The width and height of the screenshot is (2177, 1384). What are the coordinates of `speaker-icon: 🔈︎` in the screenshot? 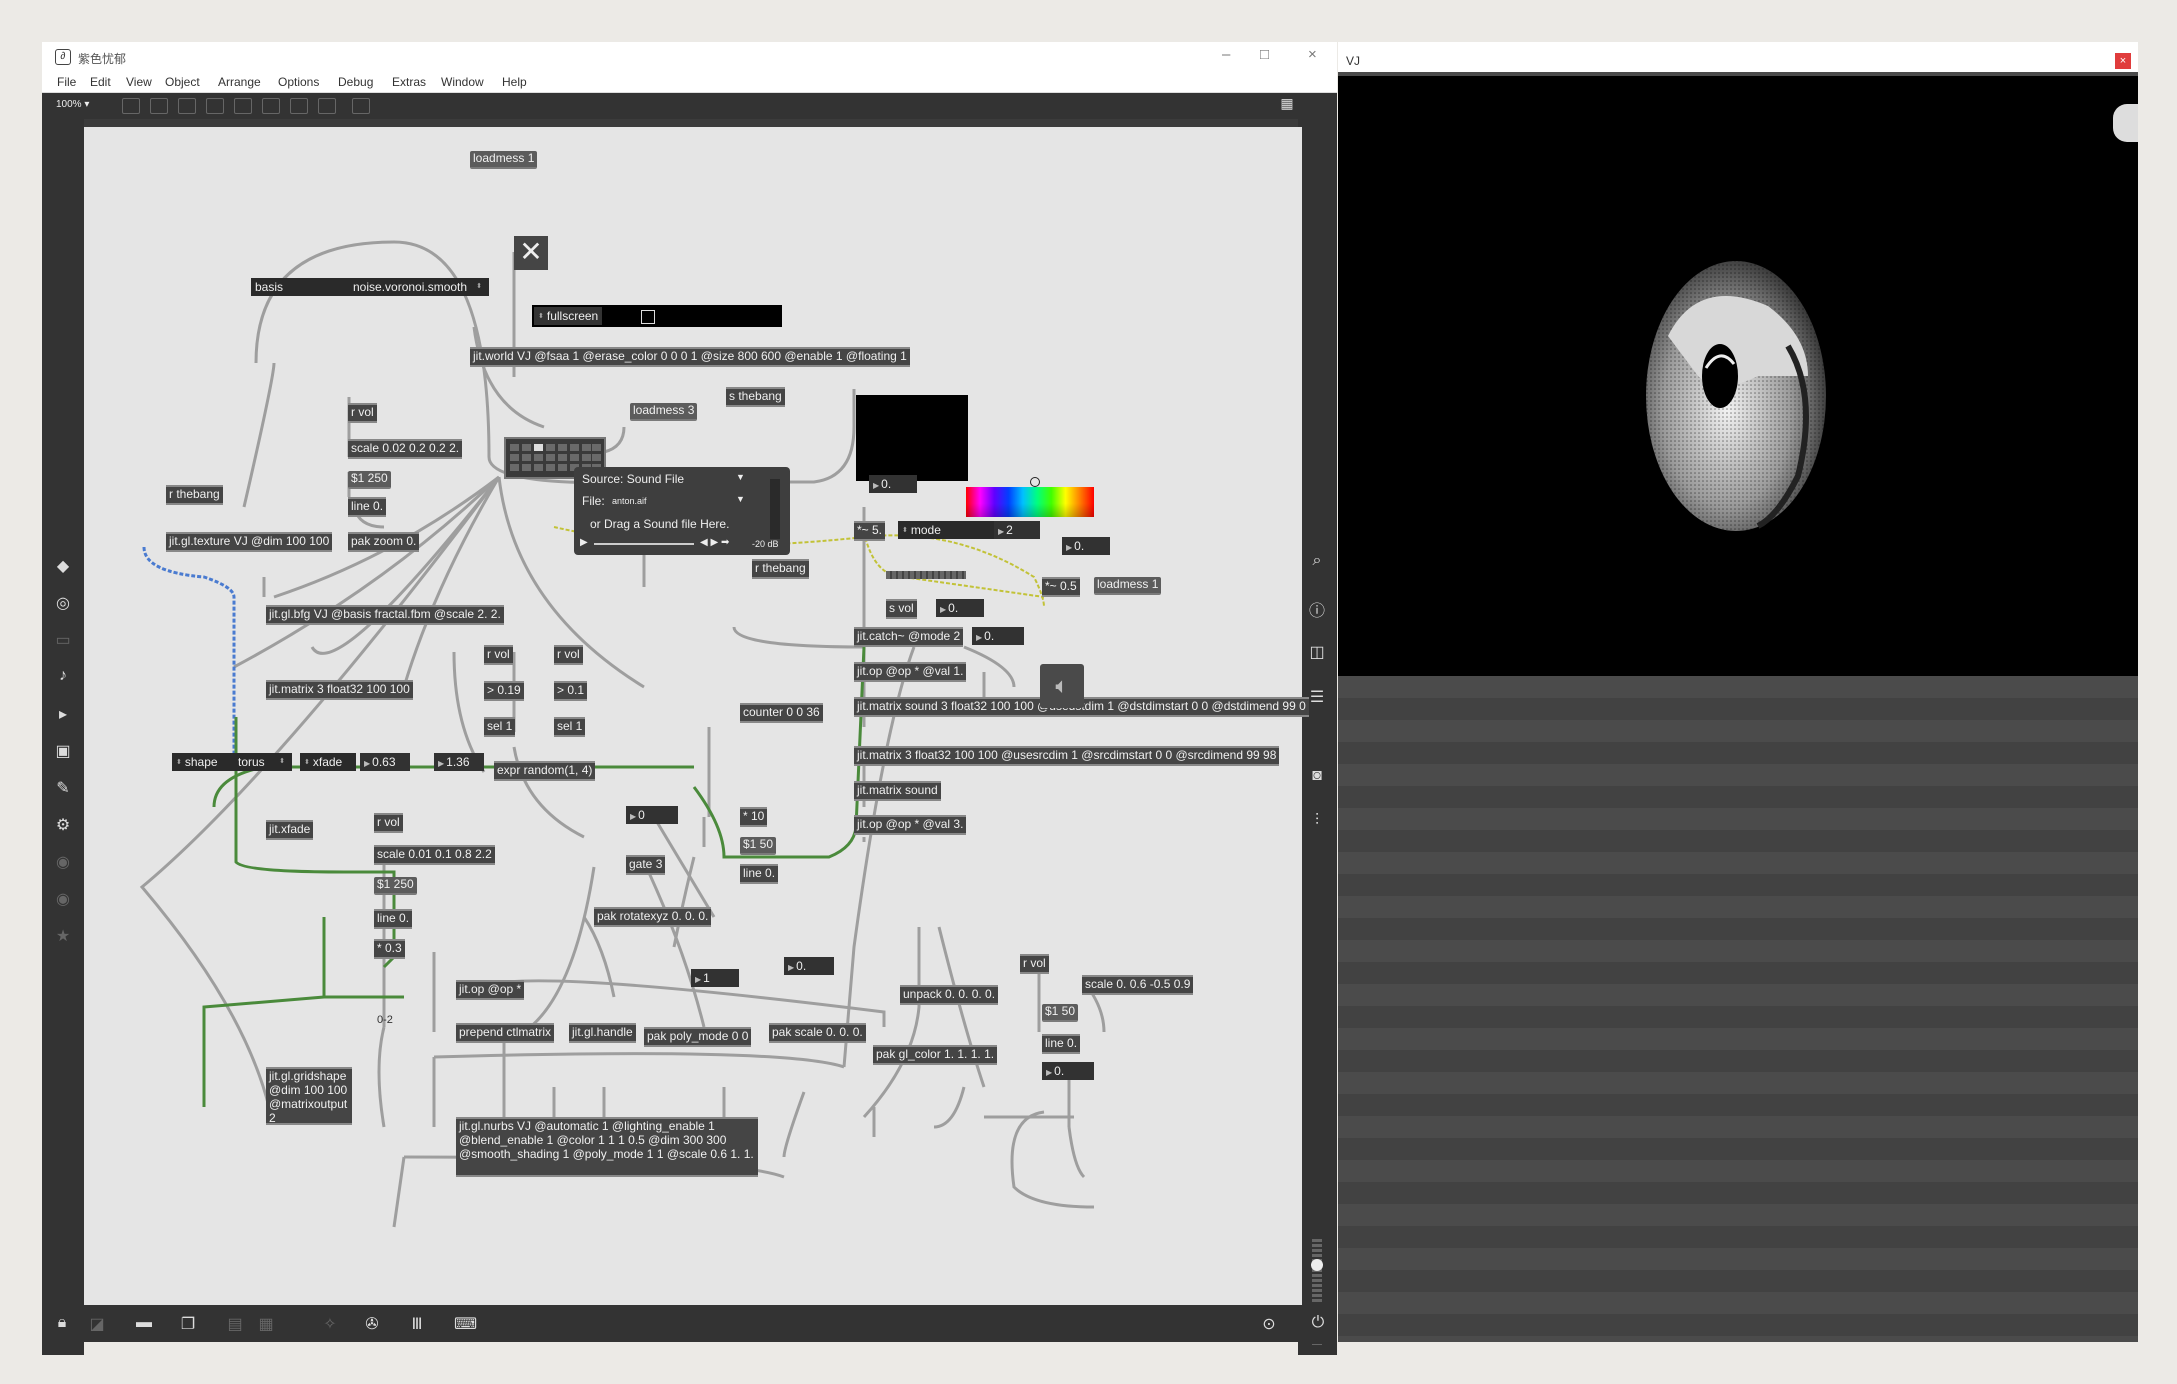 It's located at (1062, 686).